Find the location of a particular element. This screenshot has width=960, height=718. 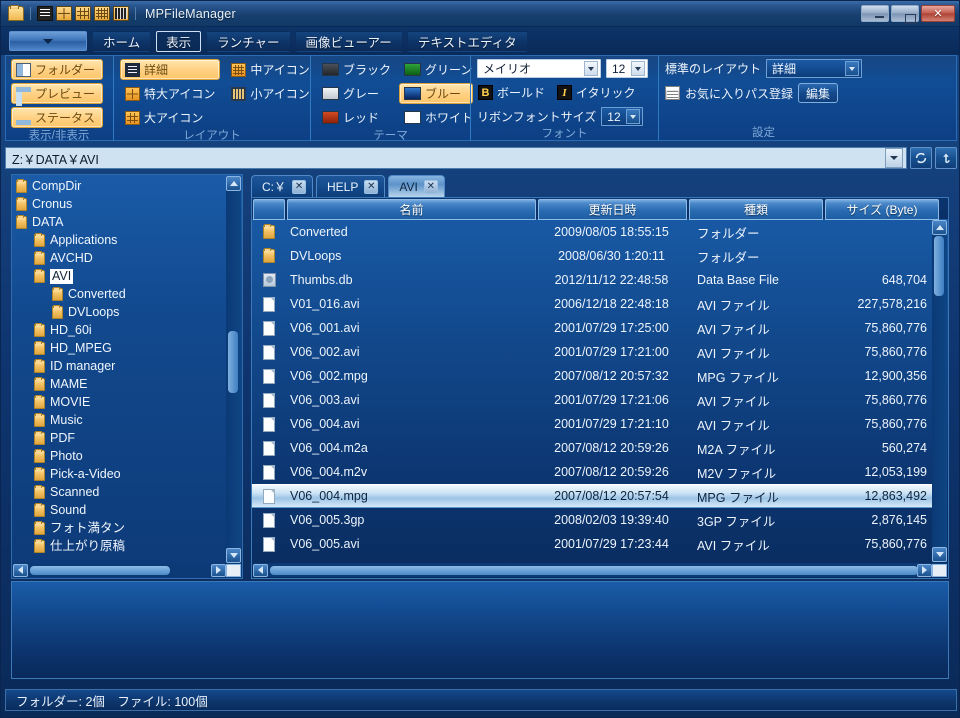

large-icon is located at coordinates (83, 13).